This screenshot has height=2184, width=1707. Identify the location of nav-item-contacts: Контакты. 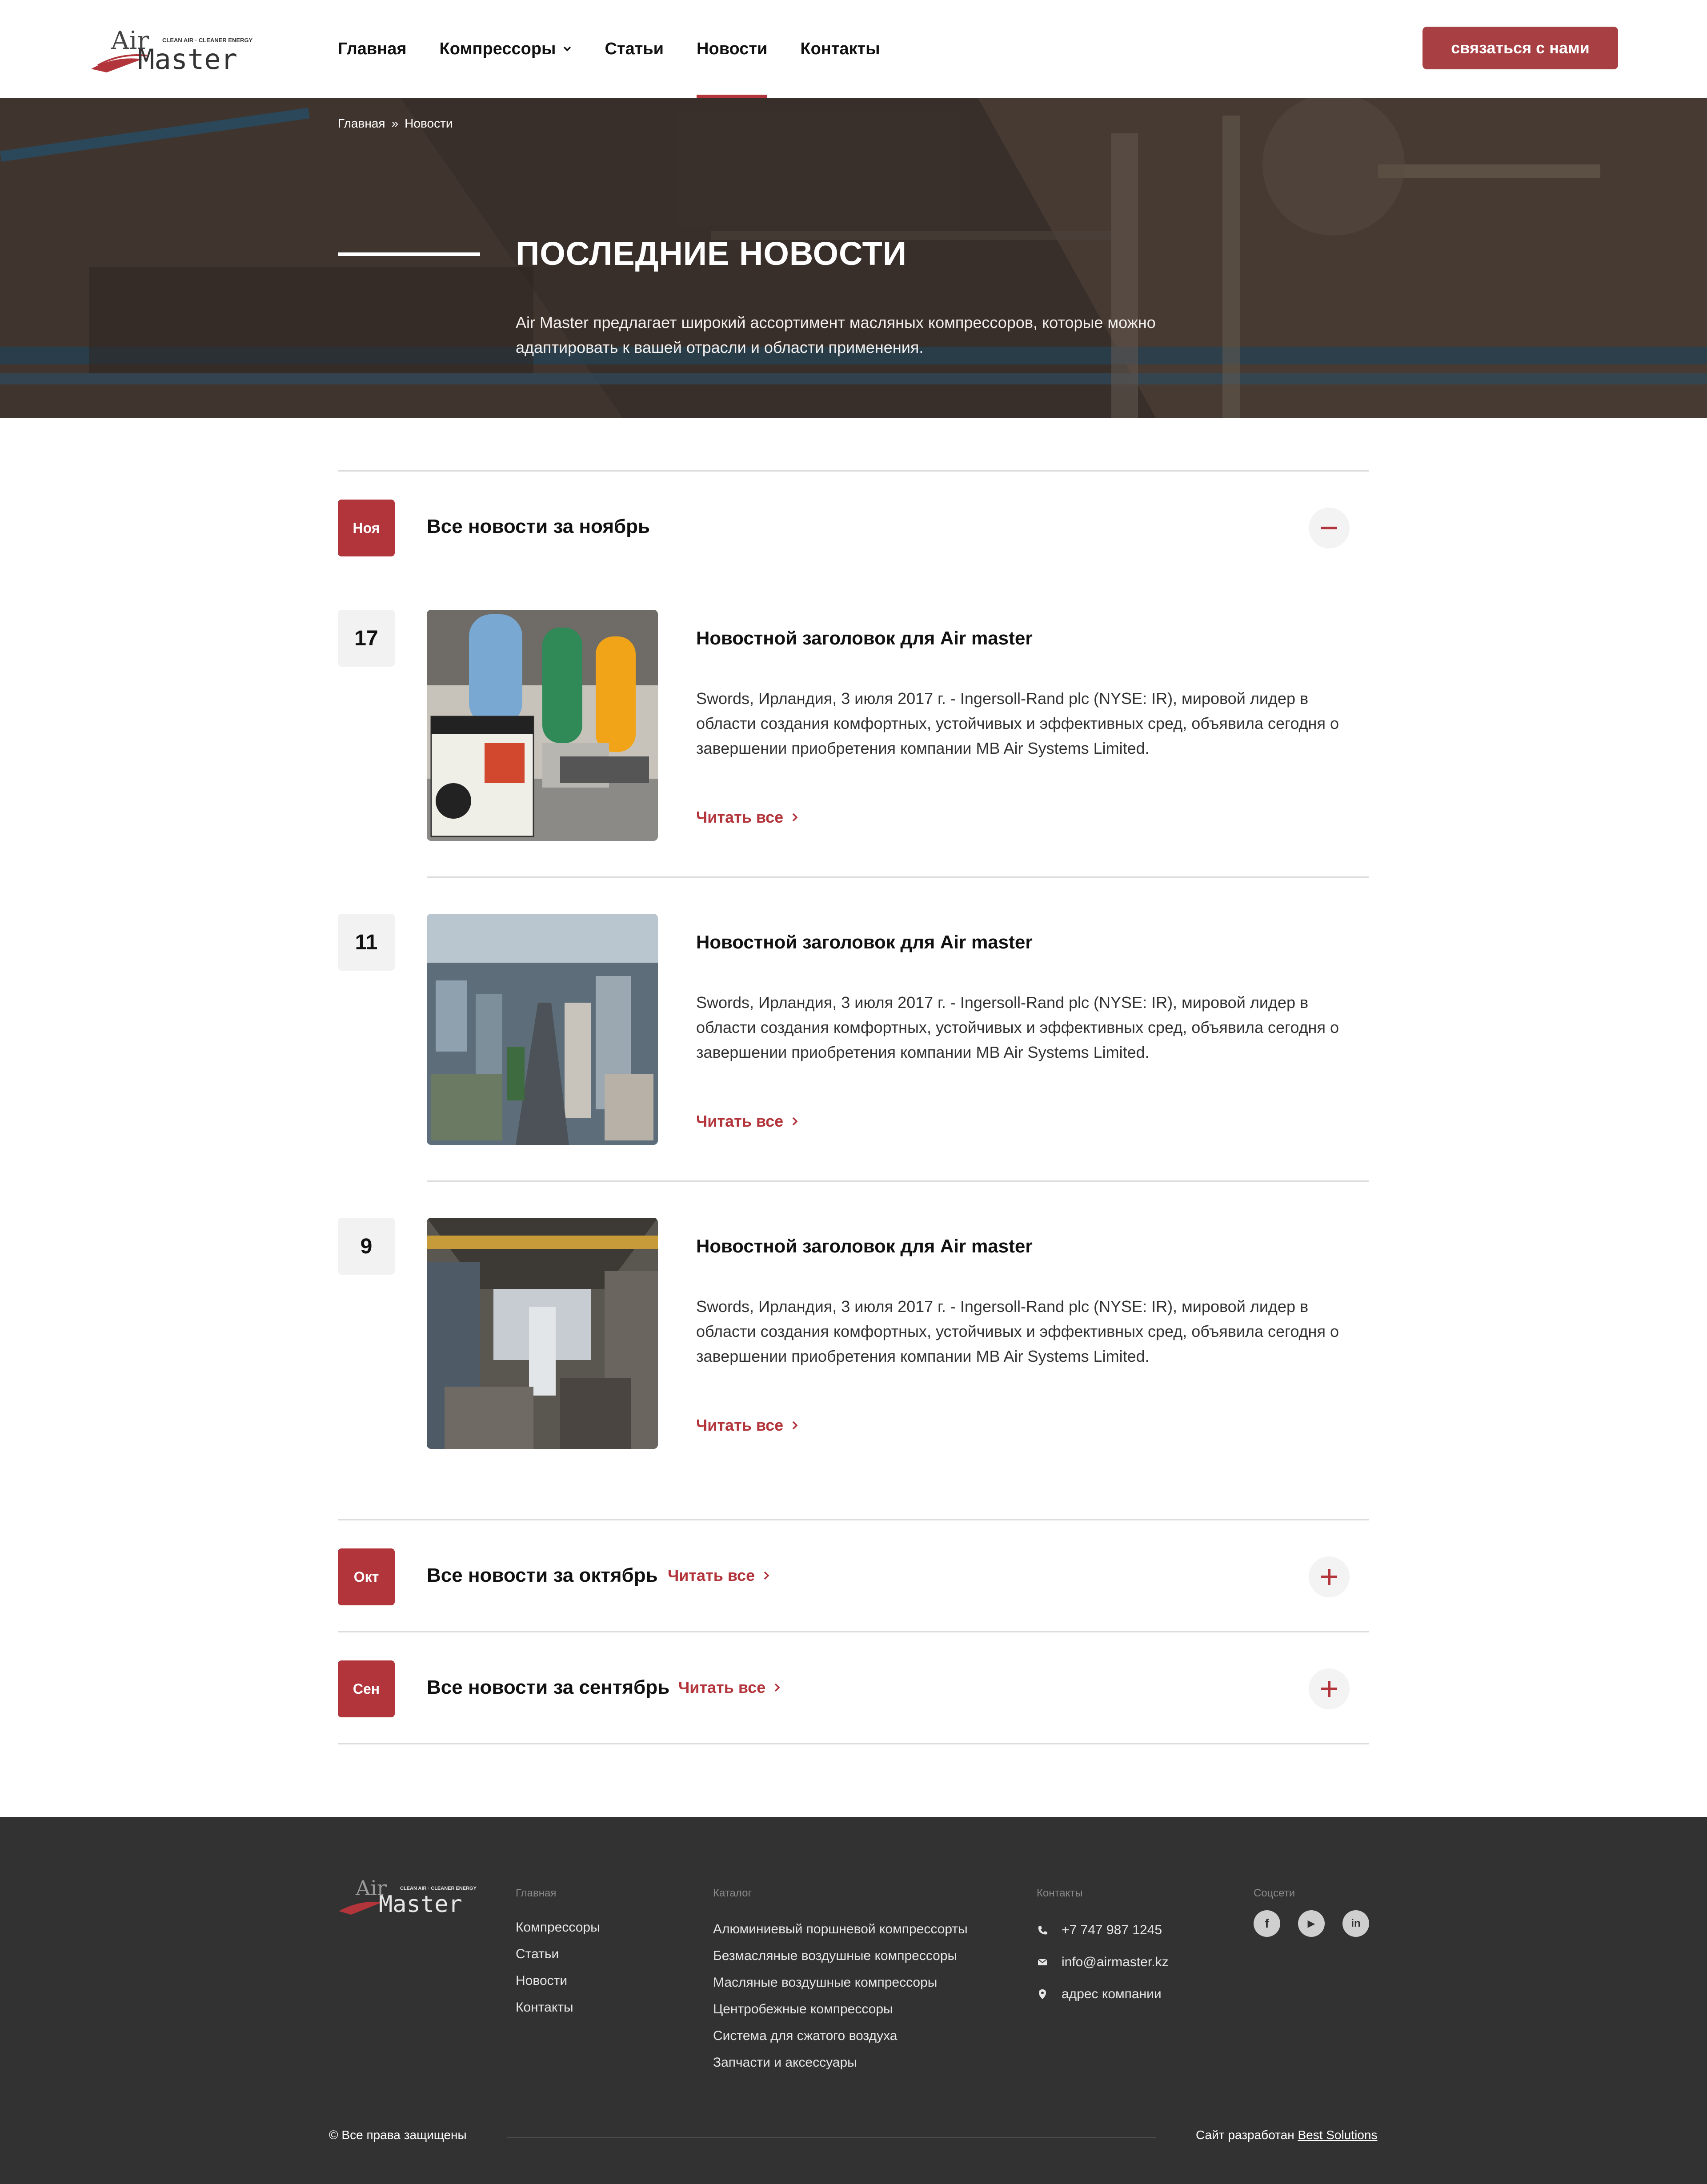
(840, 49).